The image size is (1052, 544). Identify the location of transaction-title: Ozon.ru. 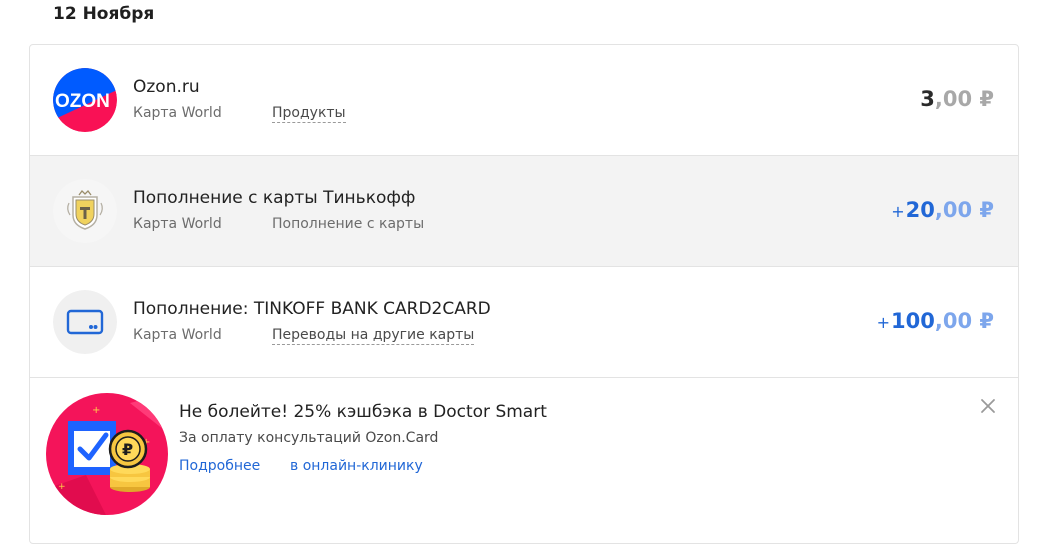
(166, 87).